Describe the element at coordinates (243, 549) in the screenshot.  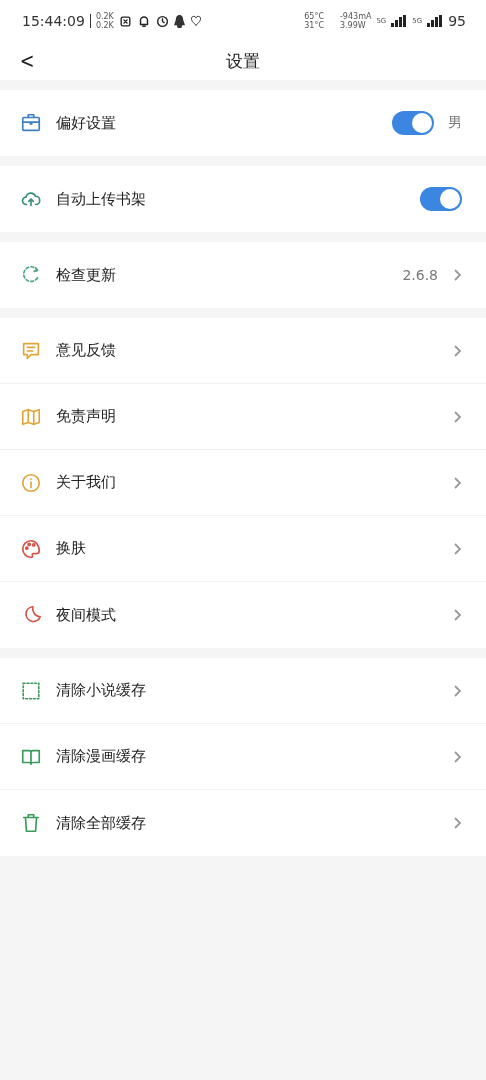
I see `settings-row: 换肤` at that location.